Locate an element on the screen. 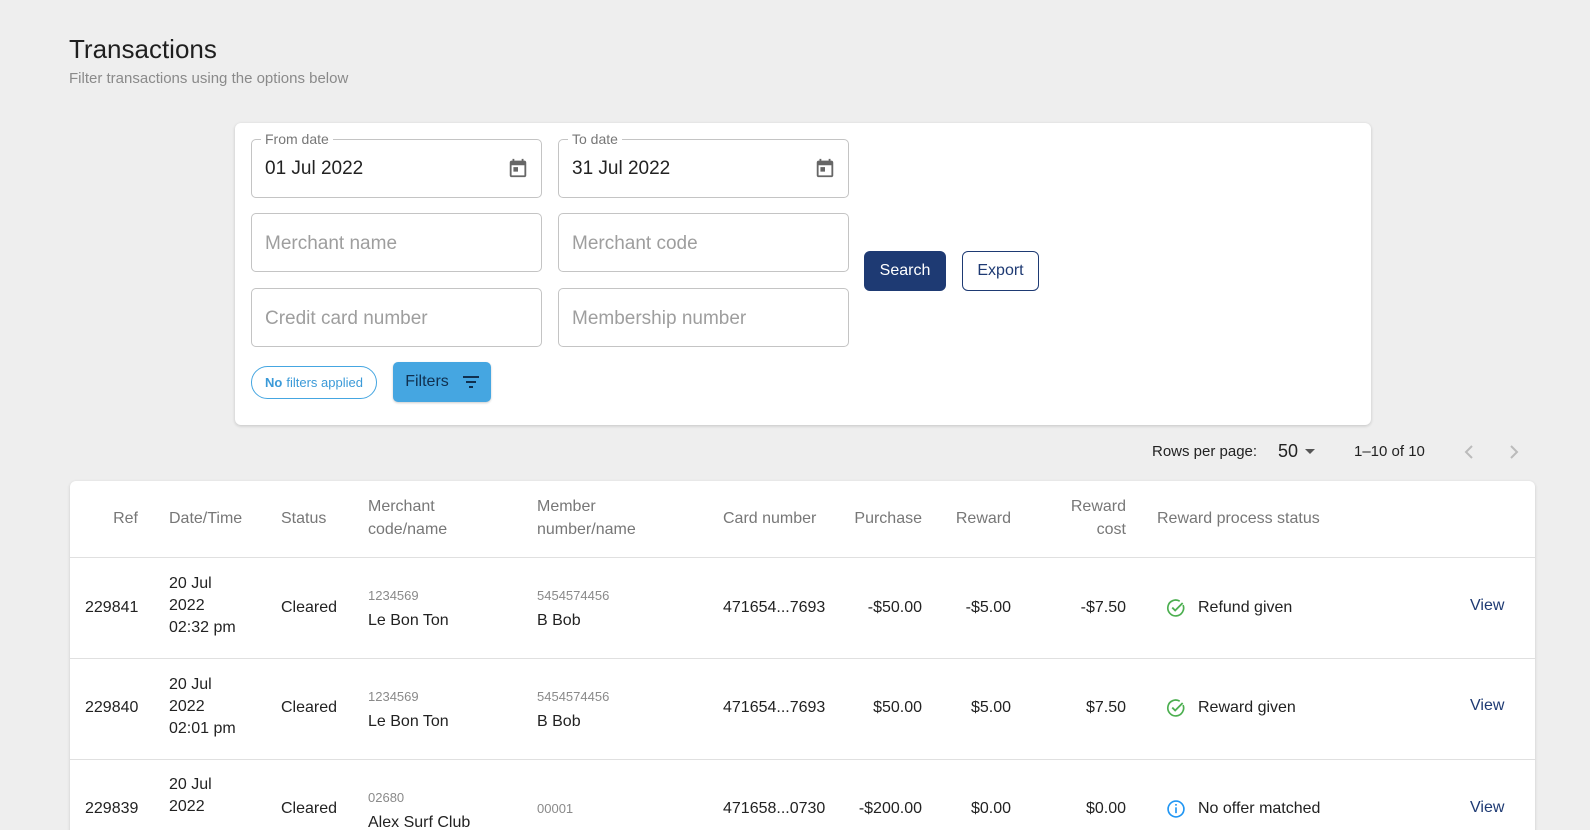 The width and height of the screenshot is (1590, 830). cell-ref: 229841 is located at coordinates (112, 607).